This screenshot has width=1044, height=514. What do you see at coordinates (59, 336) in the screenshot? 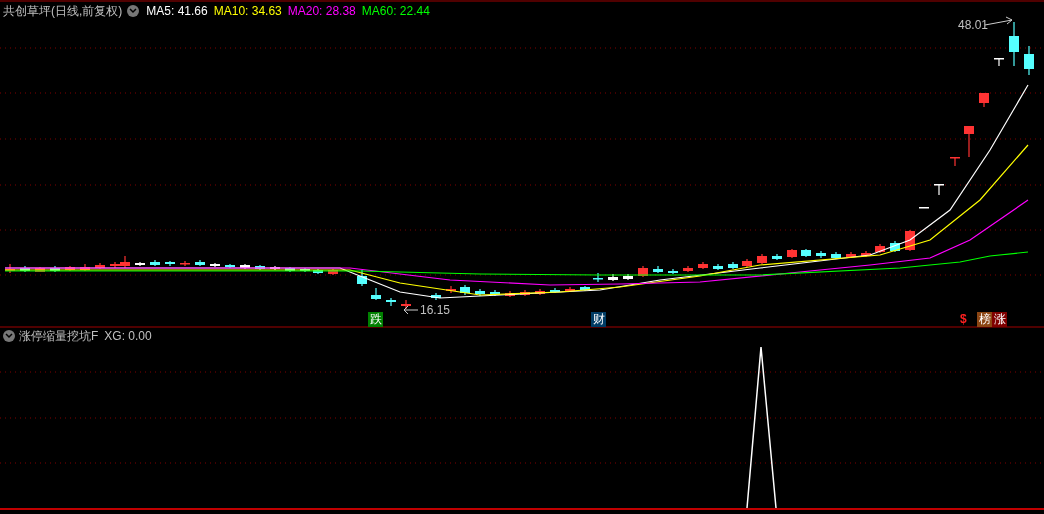
I see `indicator-title: 涨停缩量挖坑F` at bounding box center [59, 336].